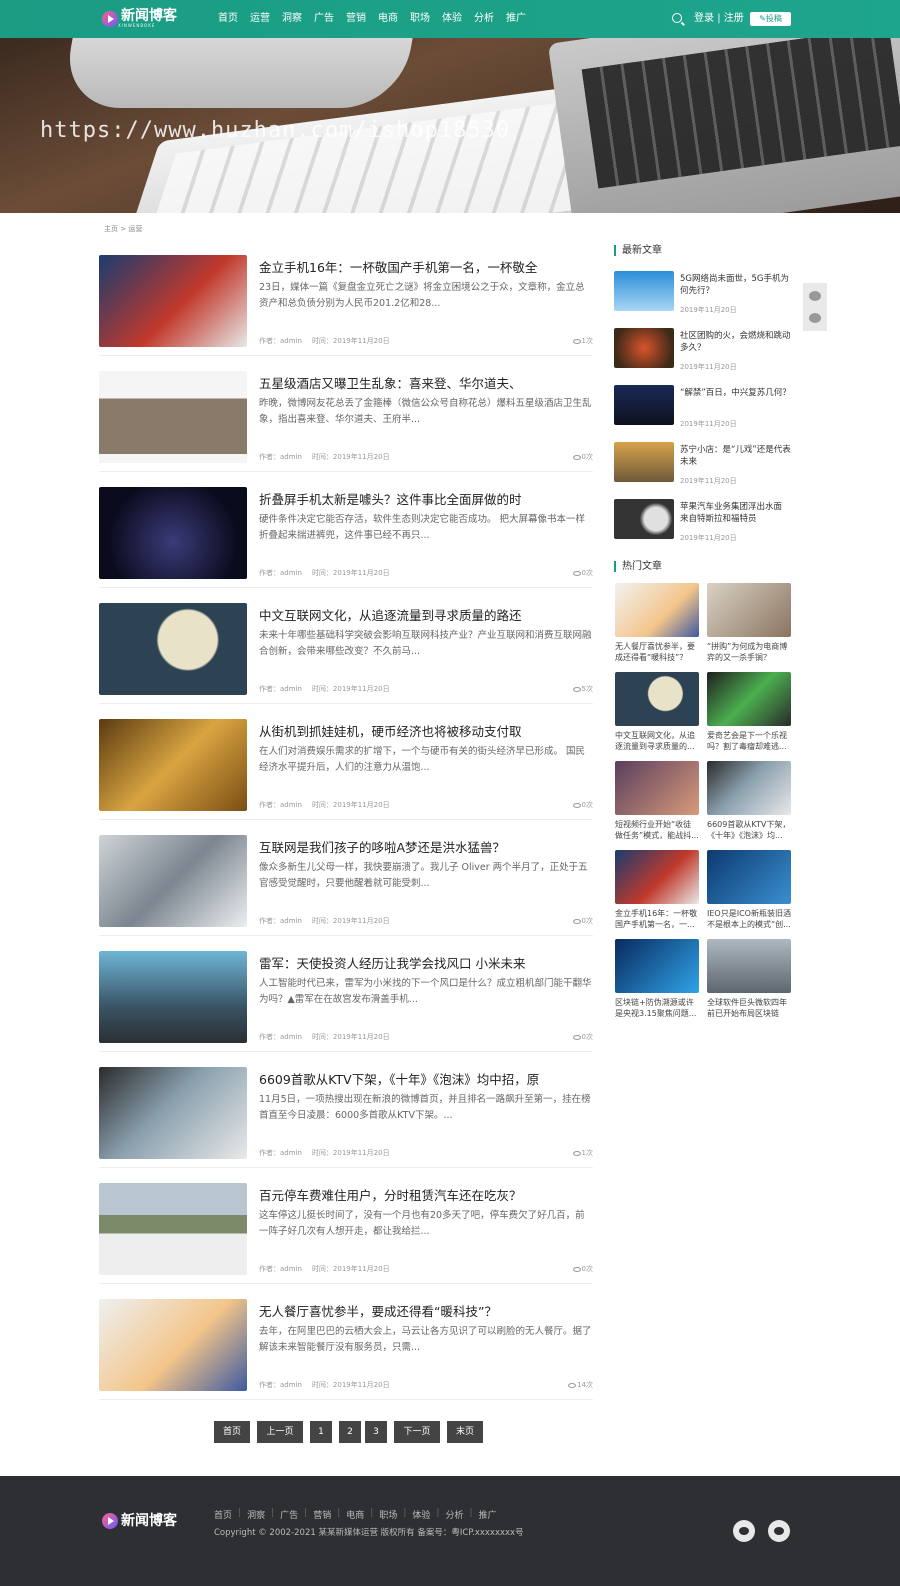 This screenshot has height=1586, width=900. Describe the element at coordinates (378, 1310) in the screenshot. I see `article-title: 无人餐厅喜忧参半，要成还得看“暖科技”？` at that location.